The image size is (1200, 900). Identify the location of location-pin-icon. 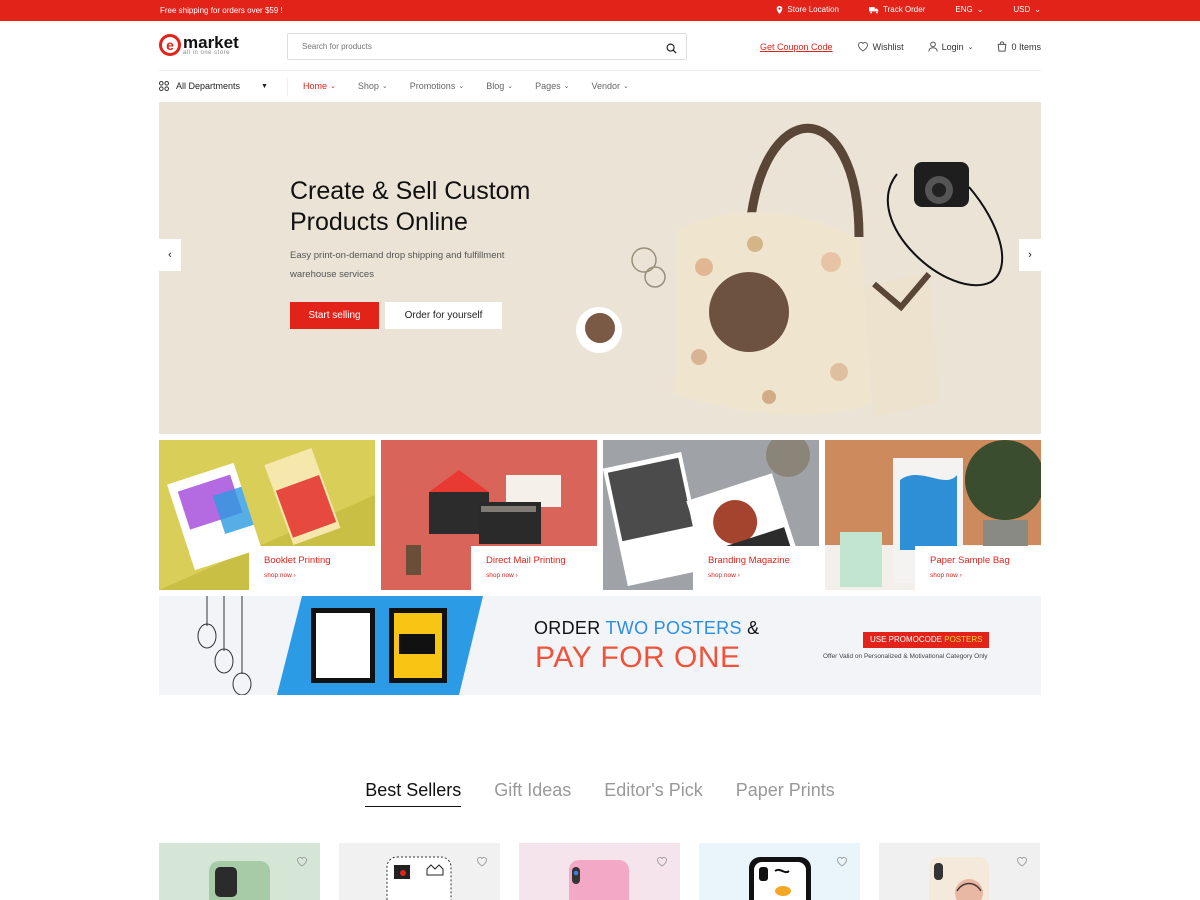
(780, 9).